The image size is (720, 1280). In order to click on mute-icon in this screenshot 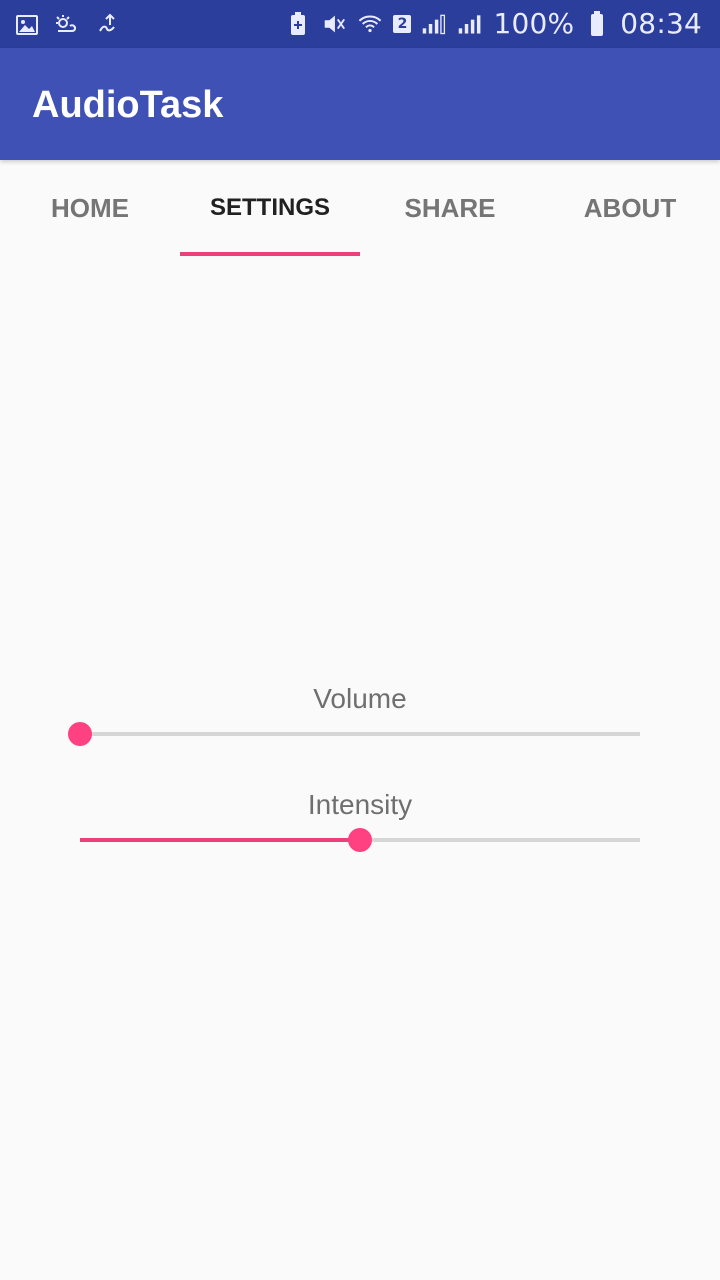, I will do `click(334, 24)`.